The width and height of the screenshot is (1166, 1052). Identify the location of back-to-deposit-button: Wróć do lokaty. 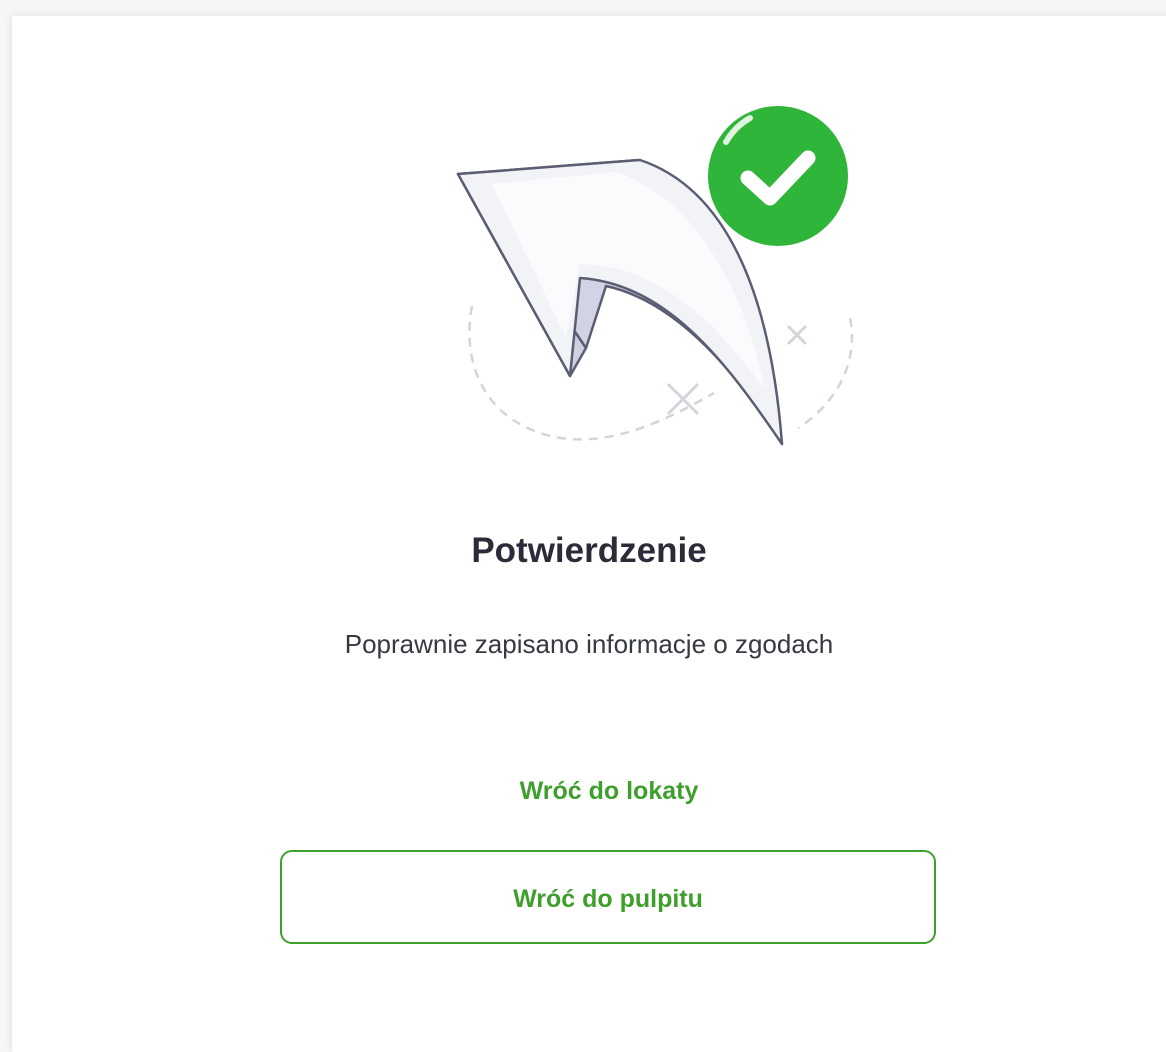
(609, 791).